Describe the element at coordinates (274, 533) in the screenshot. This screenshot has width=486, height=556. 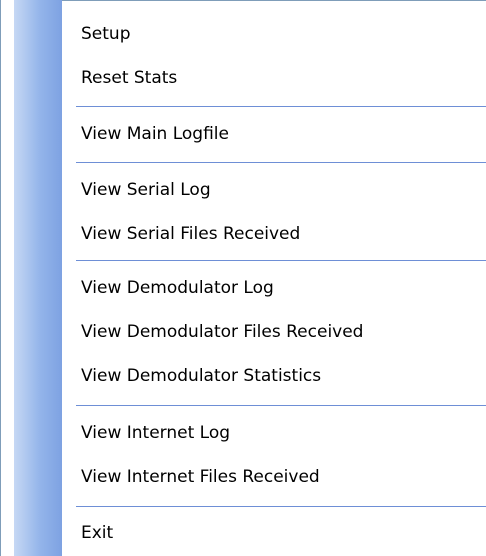
I see `menu-item-exit: Exit` at that location.